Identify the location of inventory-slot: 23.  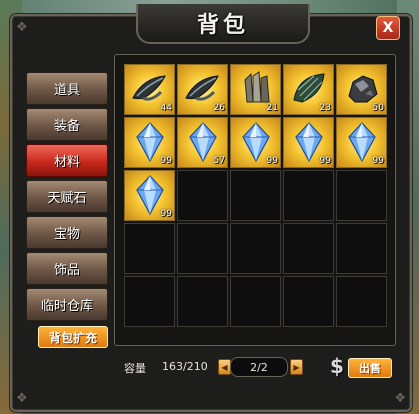
(308, 89).